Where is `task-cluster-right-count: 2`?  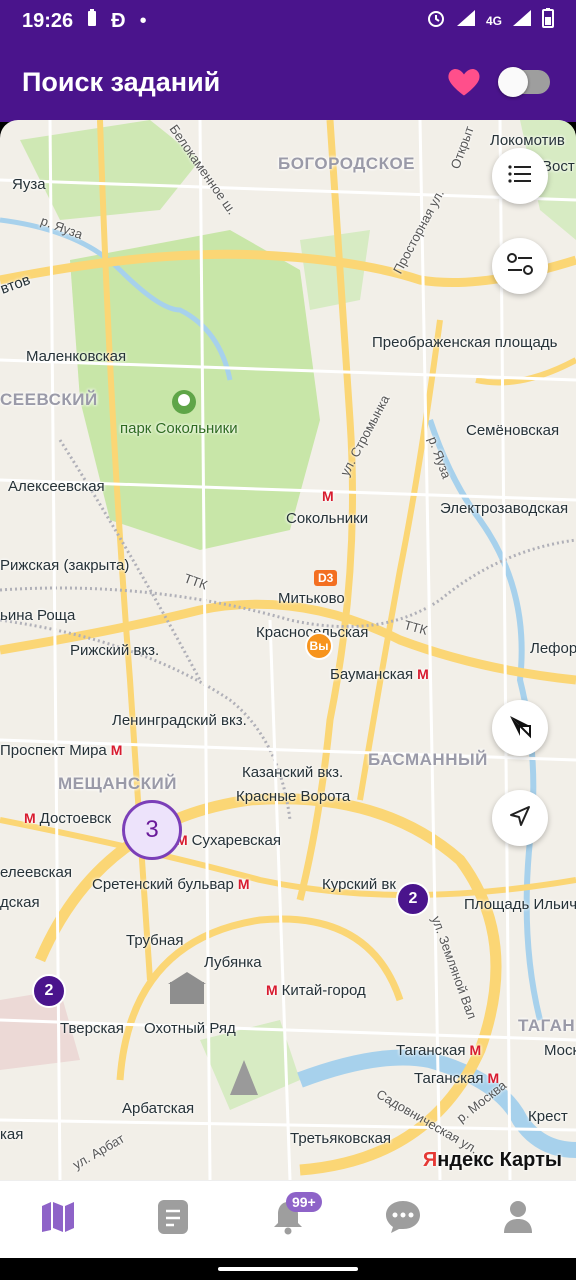 task-cluster-right-count: 2 is located at coordinates (413, 898).